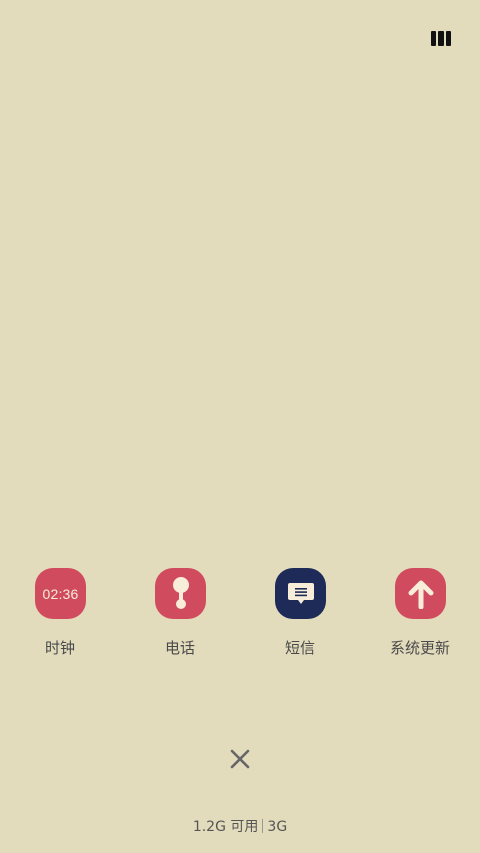 This screenshot has height=853, width=480. I want to click on close-icon, so click(240, 759).